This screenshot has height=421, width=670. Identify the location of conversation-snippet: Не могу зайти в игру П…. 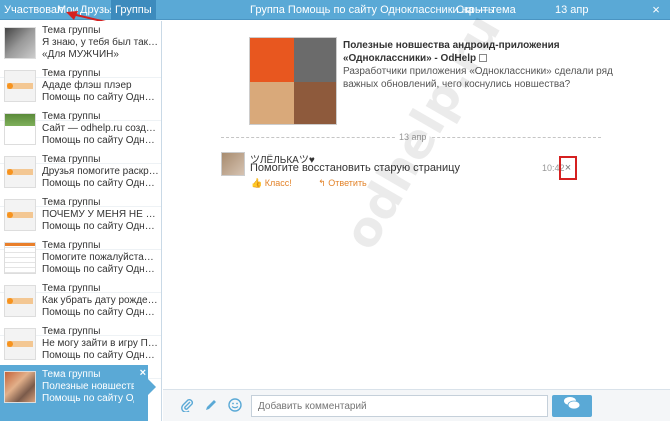
(100, 343).